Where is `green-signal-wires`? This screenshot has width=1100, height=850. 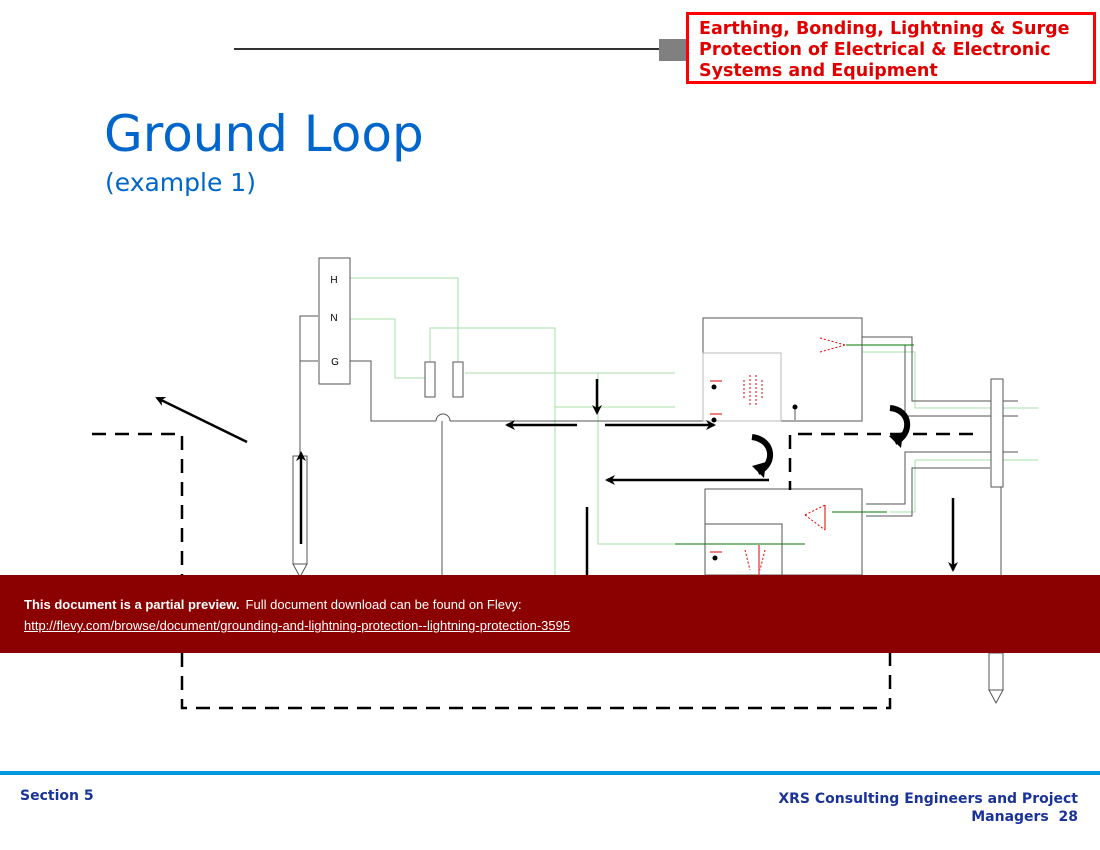 green-signal-wires is located at coordinates (794, 444).